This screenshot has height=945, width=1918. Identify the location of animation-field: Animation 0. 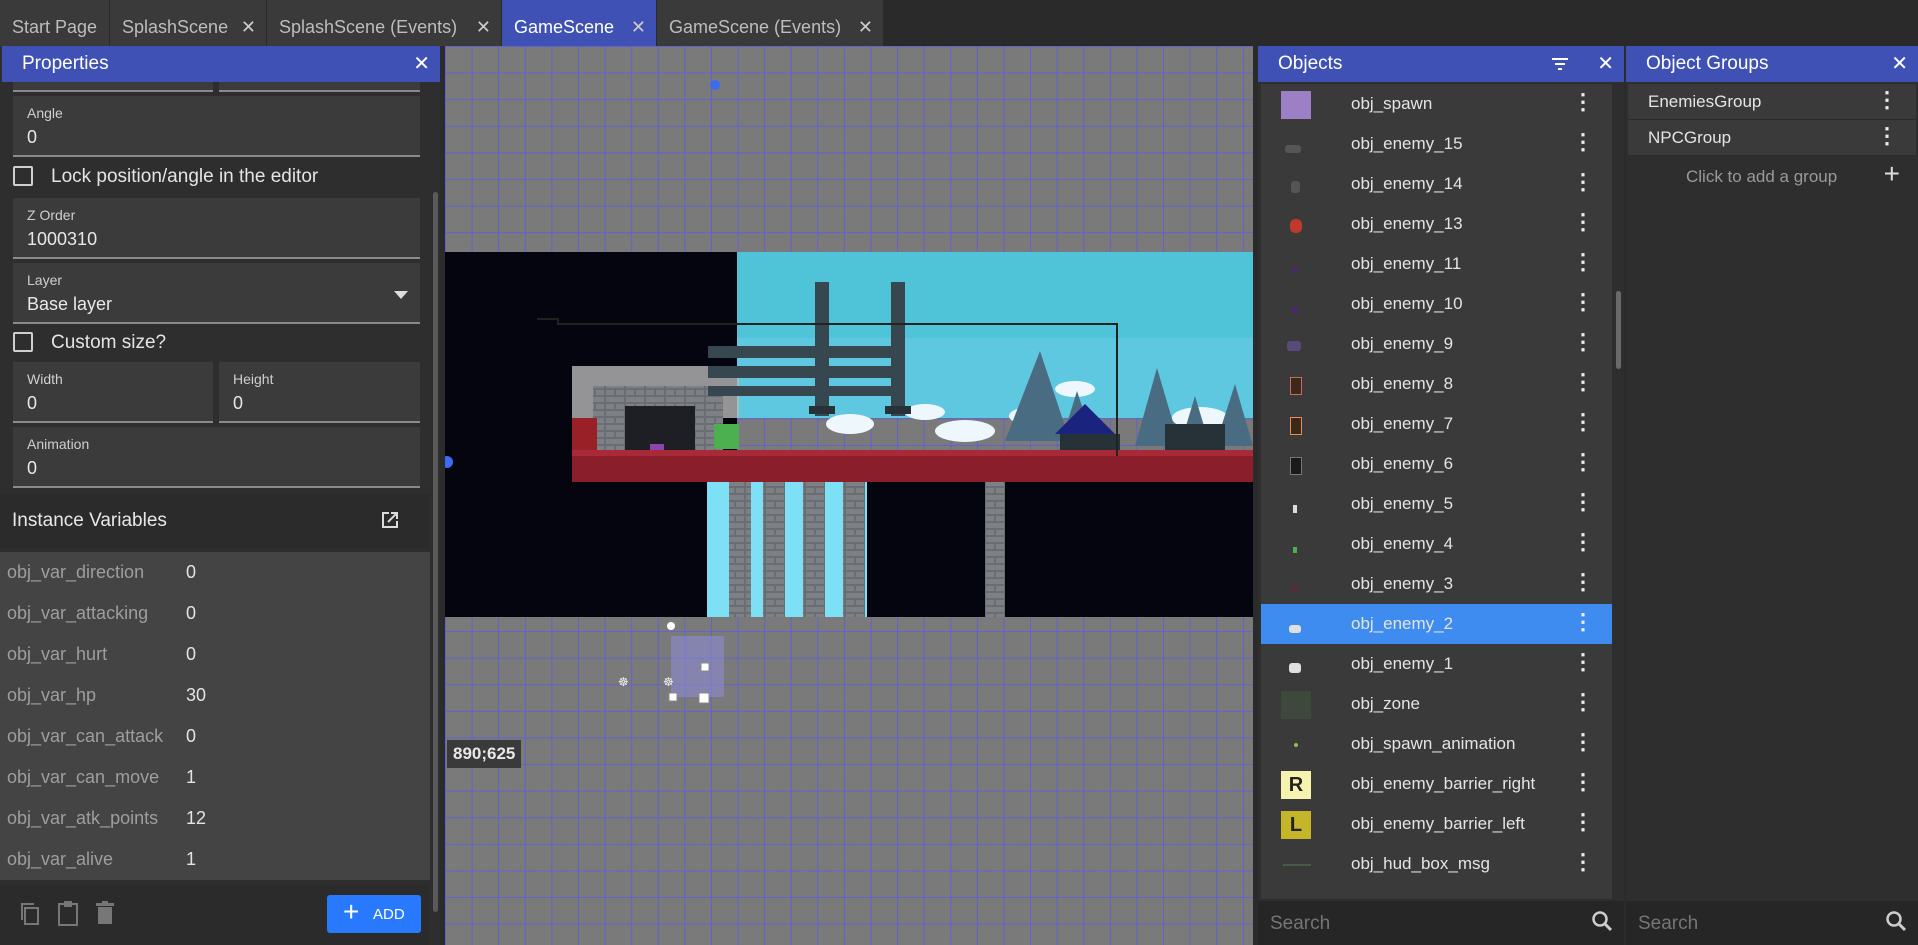
(216, 457).